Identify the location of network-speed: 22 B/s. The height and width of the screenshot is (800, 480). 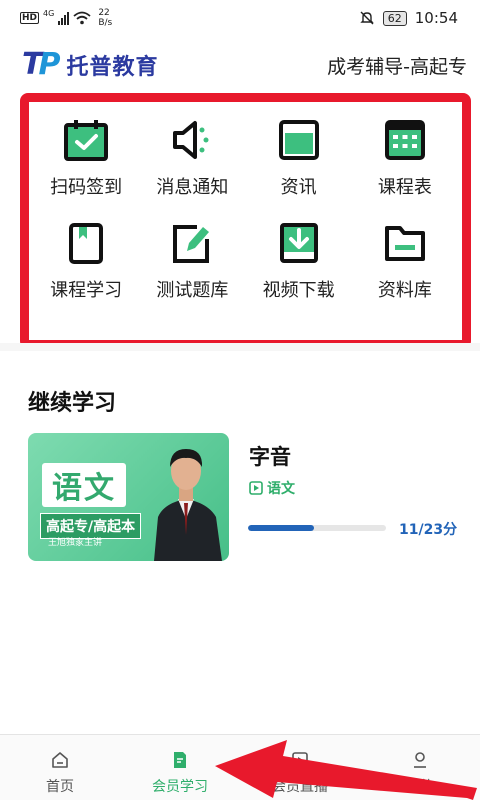
(105, 18).